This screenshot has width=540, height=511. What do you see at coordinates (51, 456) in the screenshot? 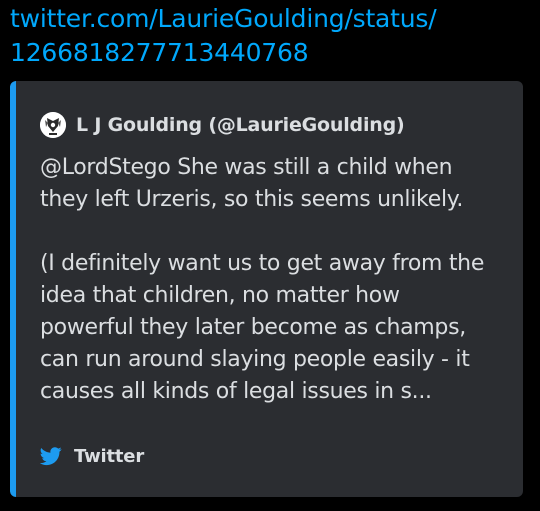
I see `twitter-bird-icon` at bounding box center [51, 456].